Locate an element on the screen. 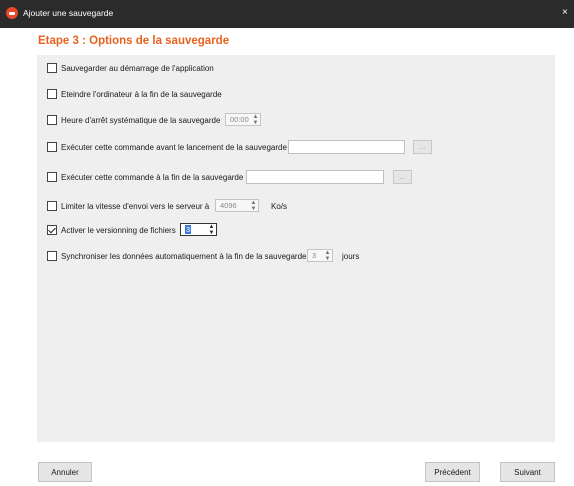  title-bar: Ajouter une sauvegarde × is located at coordinates (287, 14).